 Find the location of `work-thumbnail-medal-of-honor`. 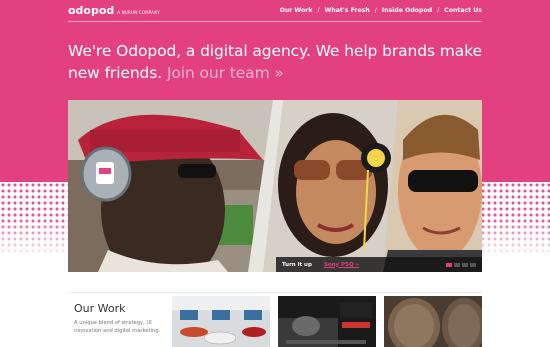

work-thumbnail-medal-of-honor is located at coordinates (327, 321).